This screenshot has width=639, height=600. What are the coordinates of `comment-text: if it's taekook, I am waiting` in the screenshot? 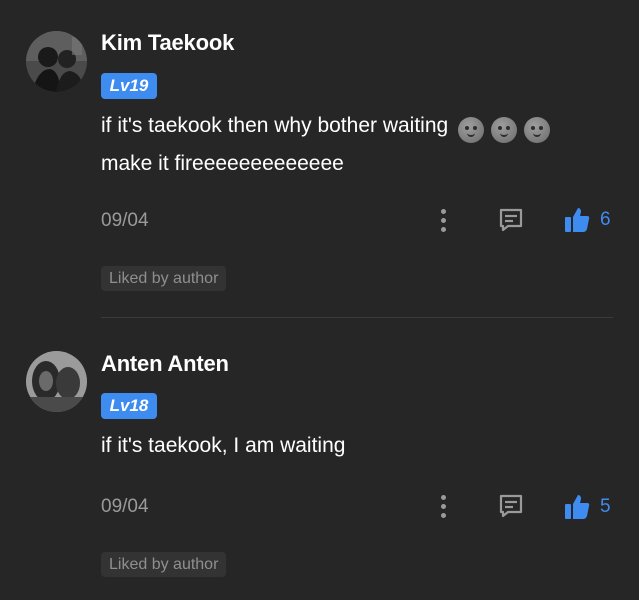 It's located at (356, 446).